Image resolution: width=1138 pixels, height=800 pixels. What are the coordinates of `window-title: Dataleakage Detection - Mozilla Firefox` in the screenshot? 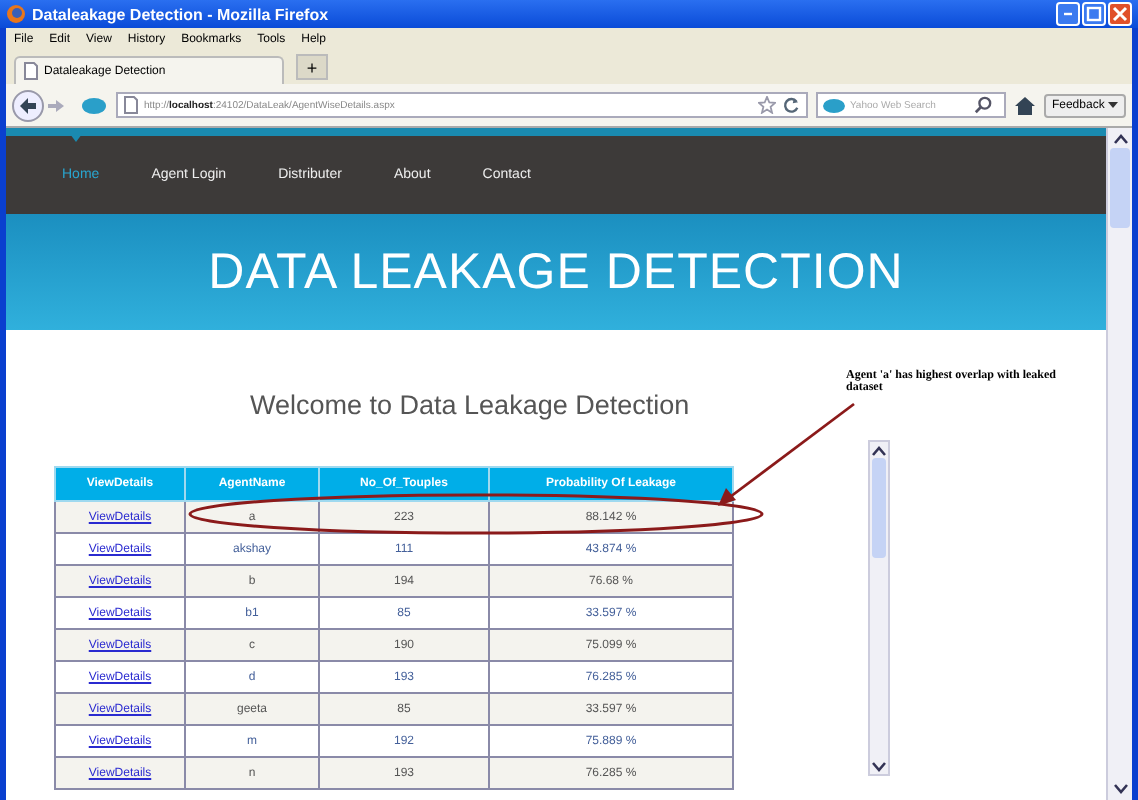 It's located at (180, 14).